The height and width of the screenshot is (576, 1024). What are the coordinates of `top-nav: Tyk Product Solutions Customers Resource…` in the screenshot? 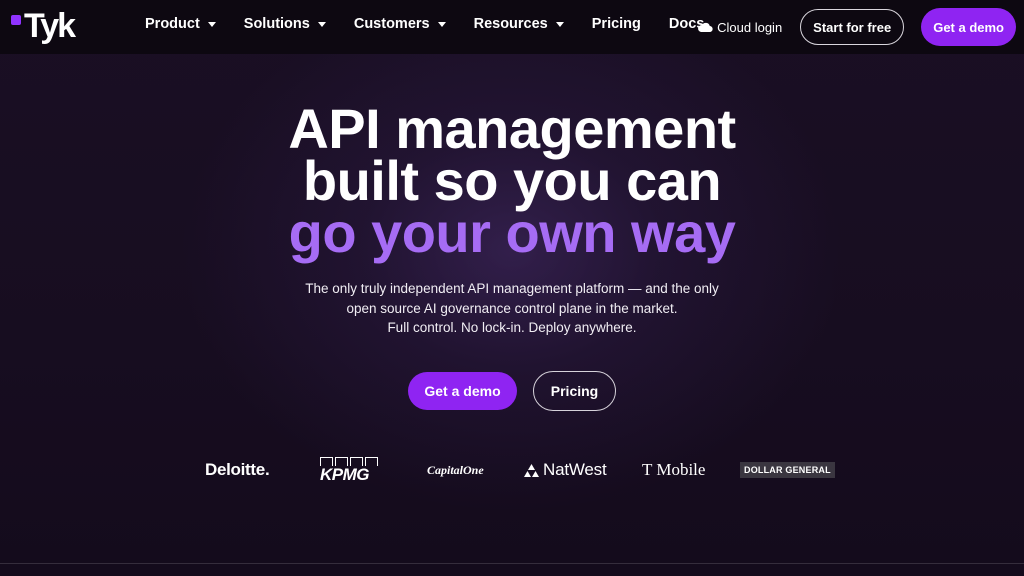 It's located at (512, 27).